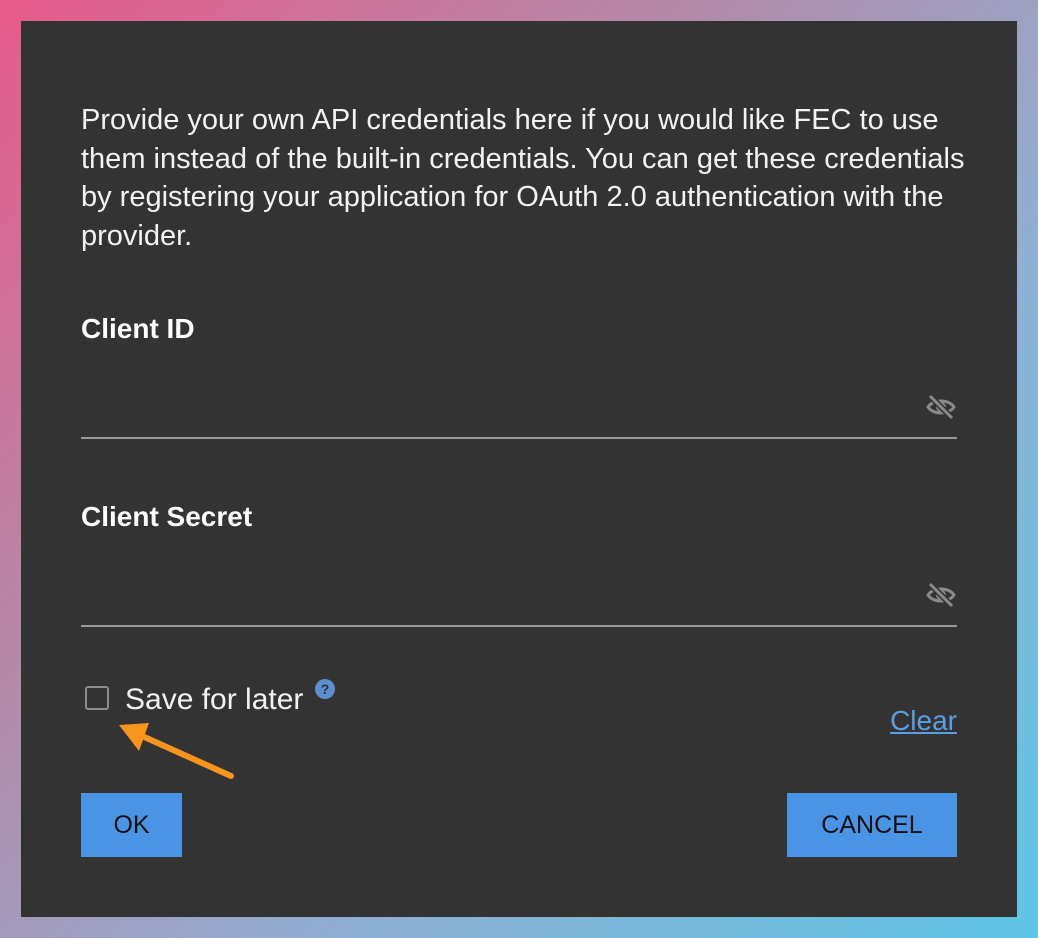 Image resolution: width=1038 pixels, height=938 pixels. I want to click on client-id-input, so click(498, 407).